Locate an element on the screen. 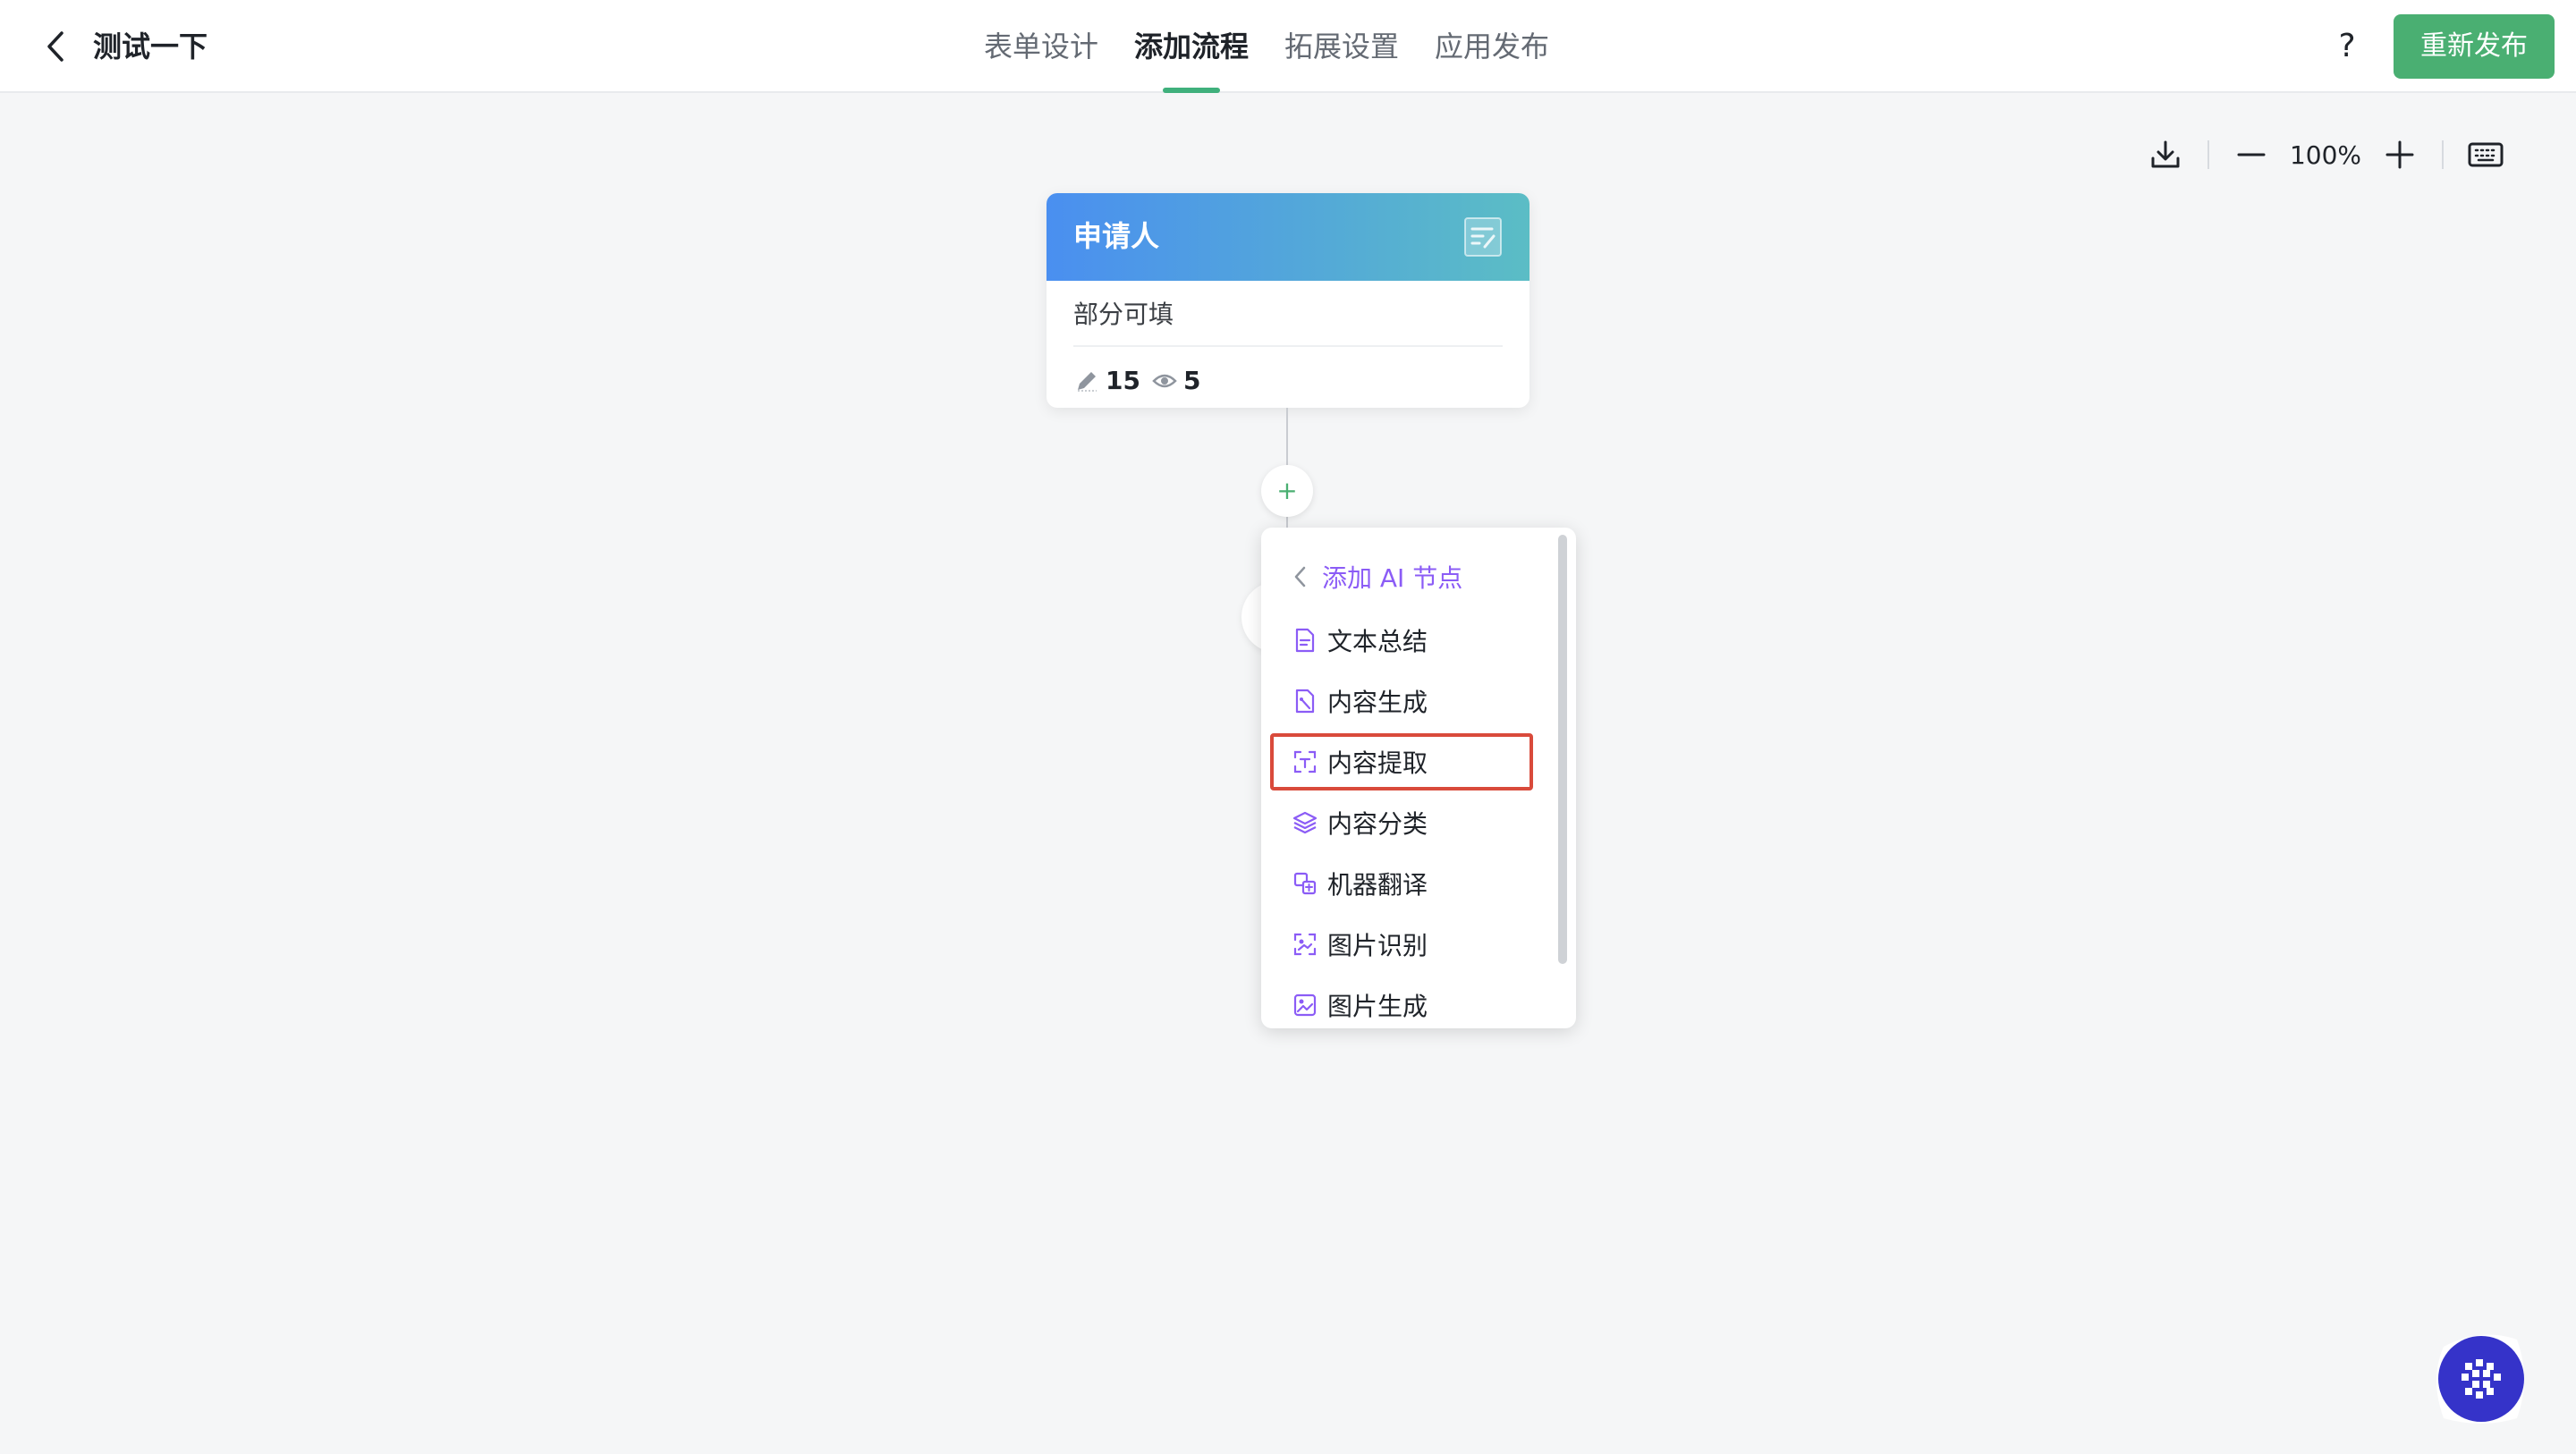  keyboard-icon is located at coordinates (2485, 155).